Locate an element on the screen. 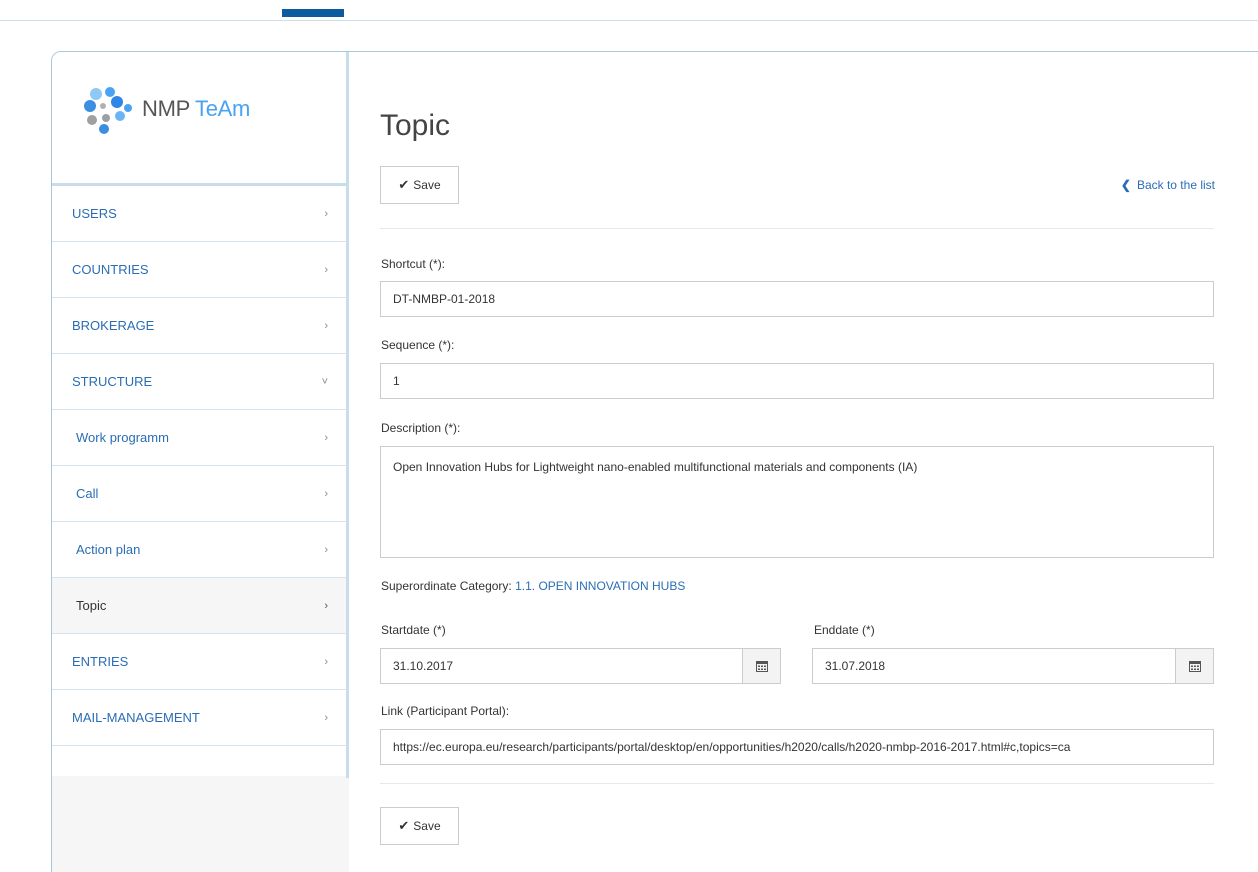 Image resolution: width=1258 pixels, height=872 pixels. sequence-input: 1 is located at coordinates (797, 381).